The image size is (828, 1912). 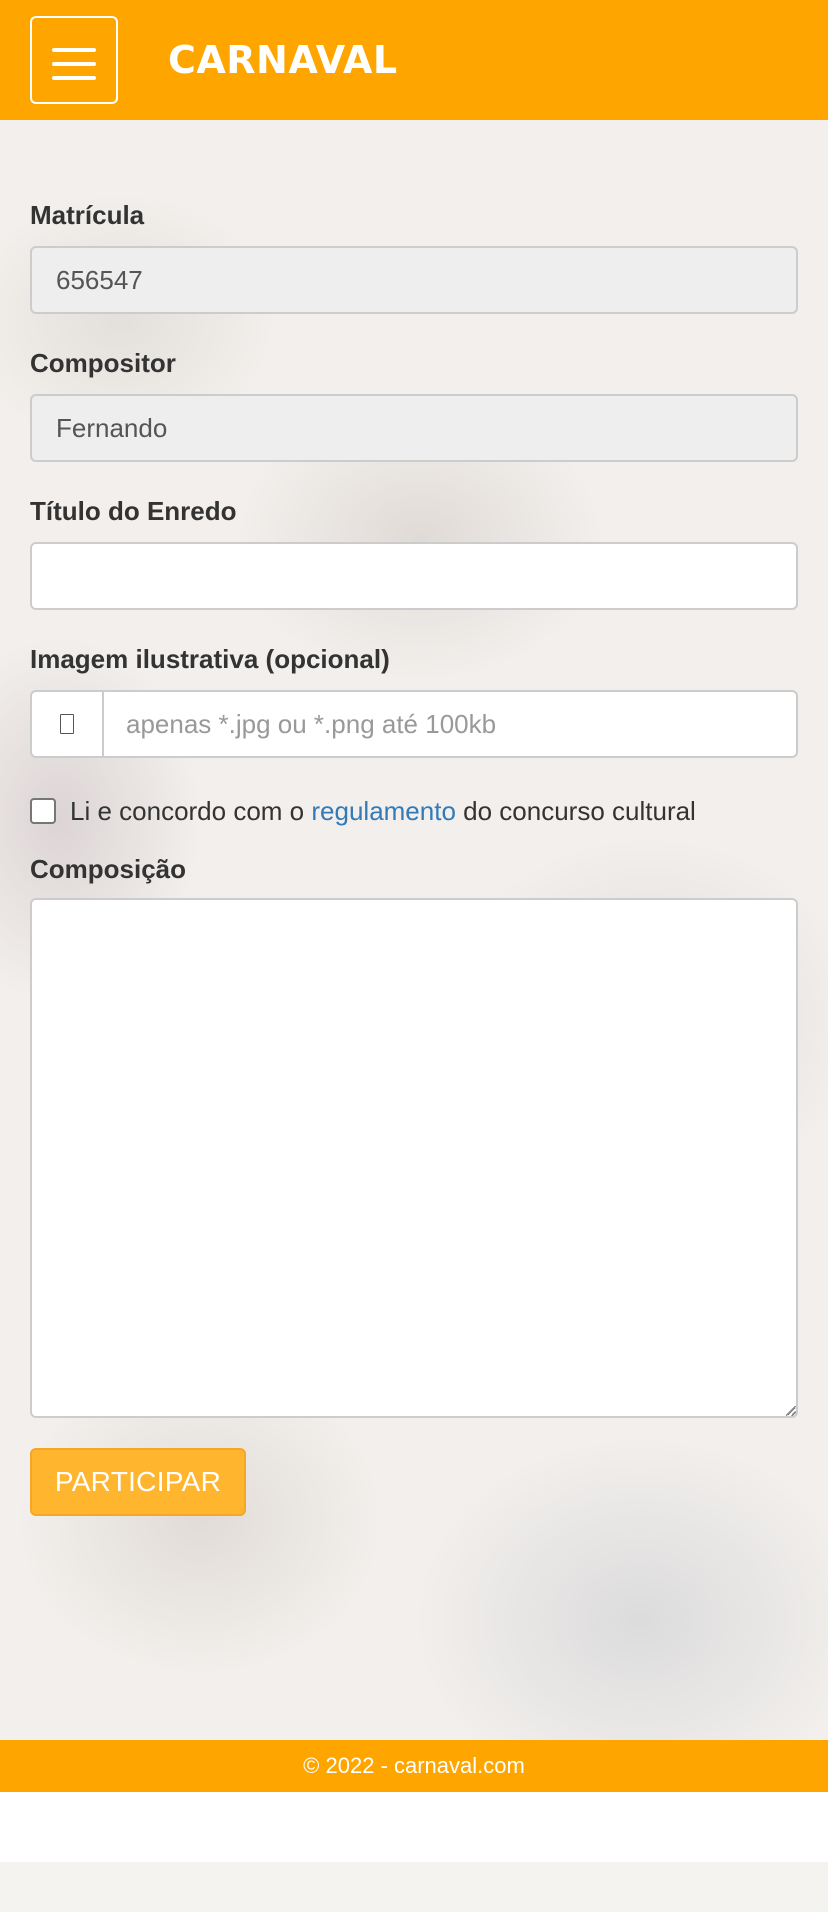 What do you see at coordinates (579, 811) in the screenshot?
I see `agree-text-suffix: do concurso cultural` at bounding box center [579, 811].